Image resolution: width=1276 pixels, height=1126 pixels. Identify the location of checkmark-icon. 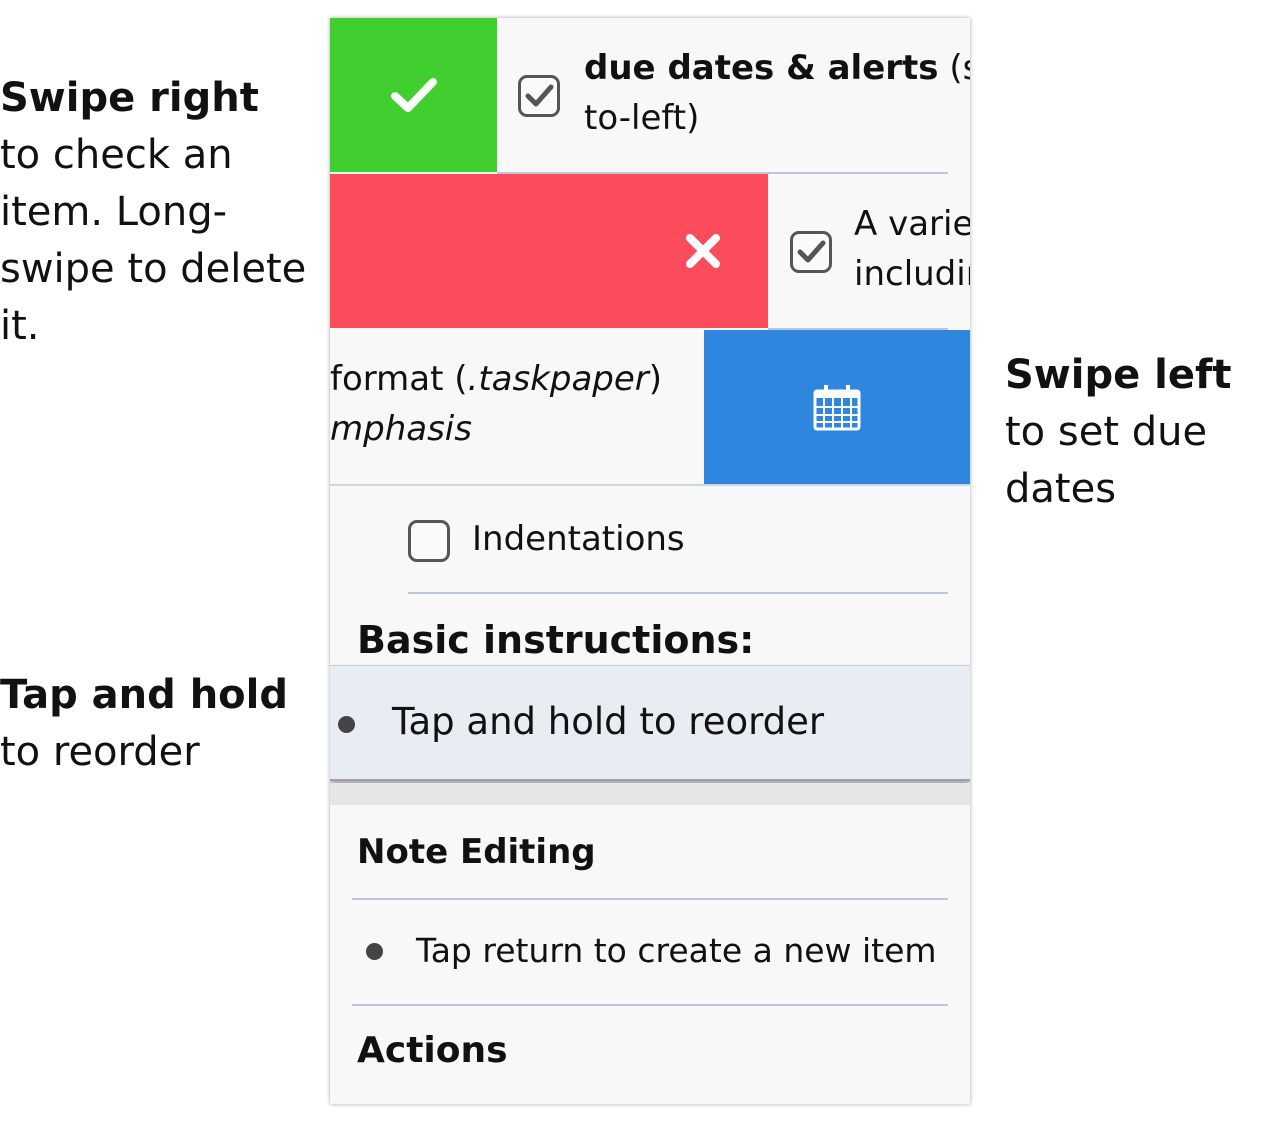
(413, 95).